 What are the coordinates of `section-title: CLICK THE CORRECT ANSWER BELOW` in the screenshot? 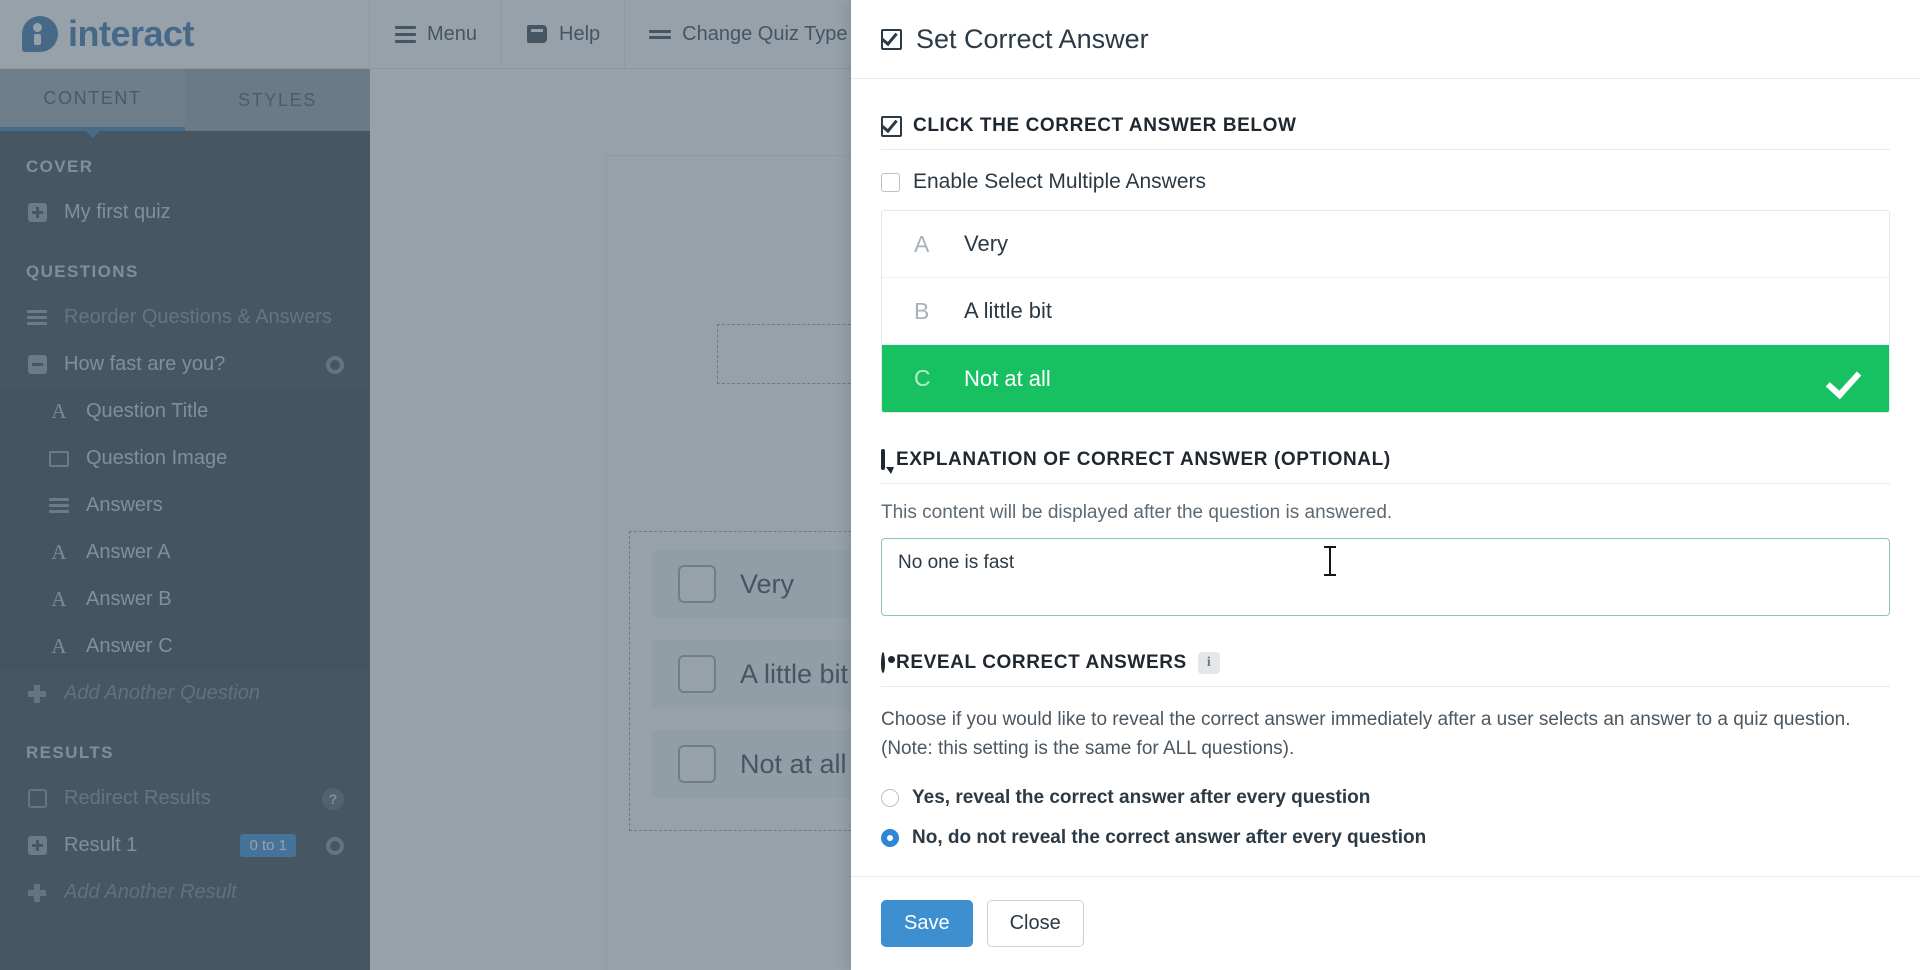 It's located at (1105, 125).